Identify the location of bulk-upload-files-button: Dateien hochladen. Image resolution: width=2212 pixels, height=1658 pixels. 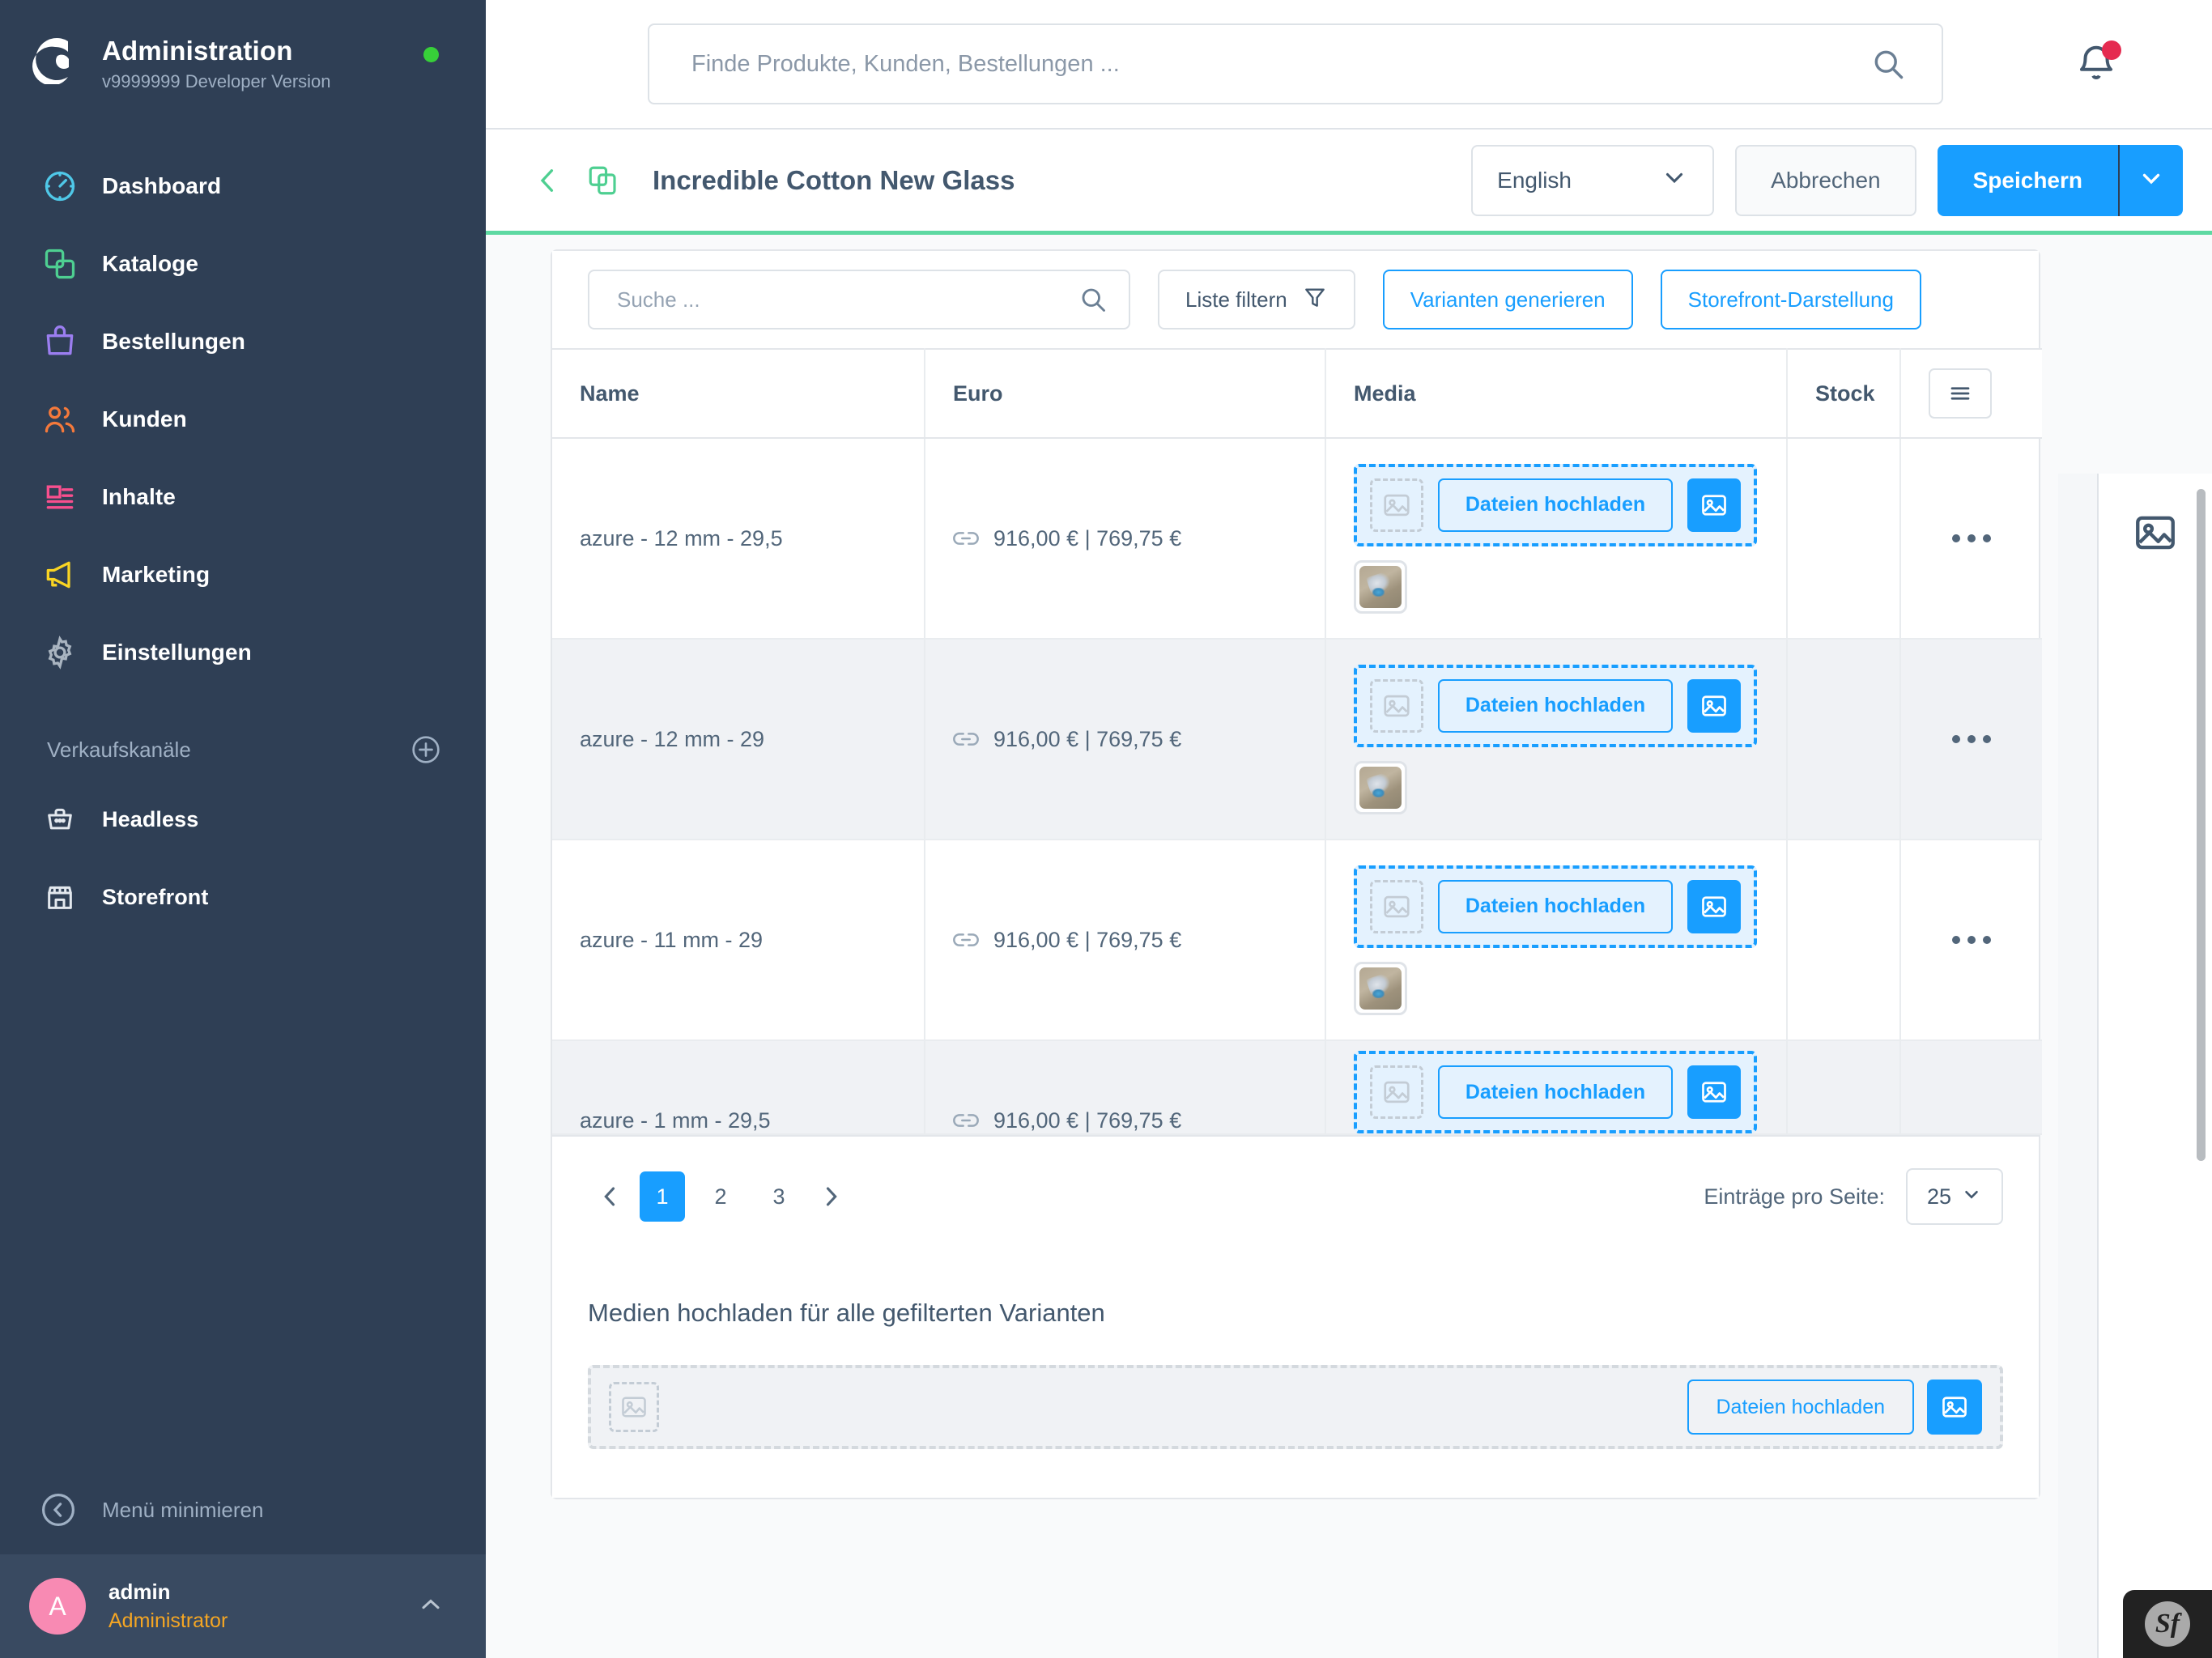
(1800, 1407).